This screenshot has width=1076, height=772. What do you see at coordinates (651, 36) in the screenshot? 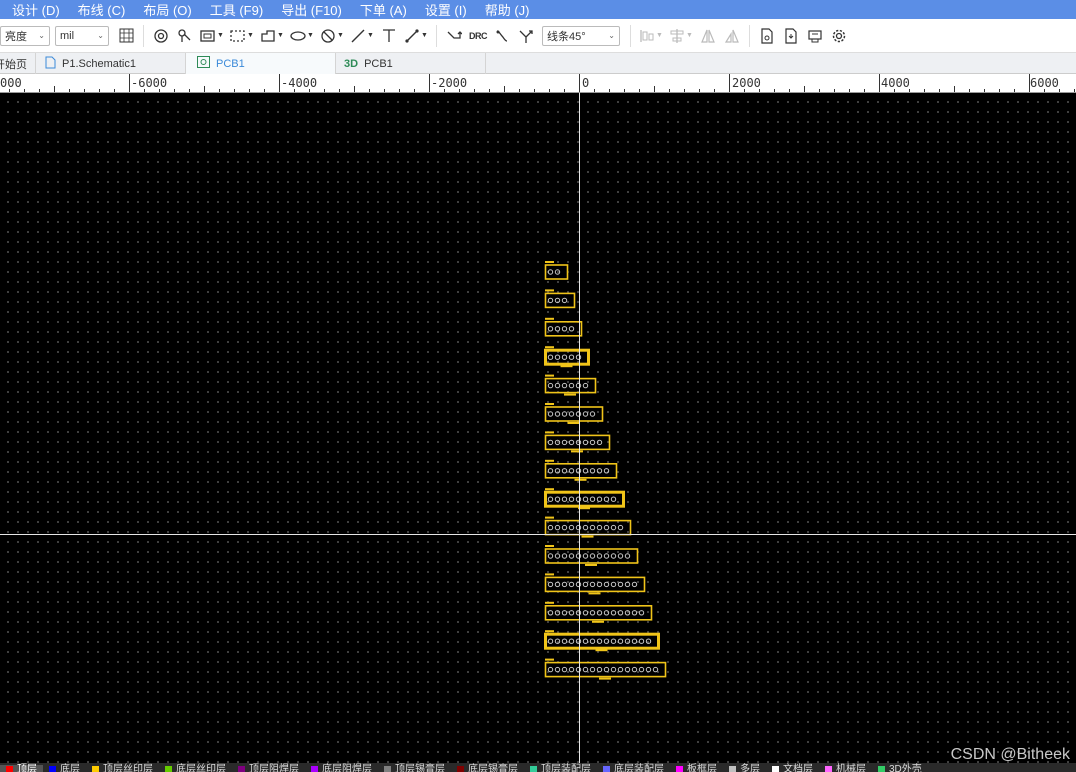
I see `align-button: ▼` at bounding box center [651, 36].